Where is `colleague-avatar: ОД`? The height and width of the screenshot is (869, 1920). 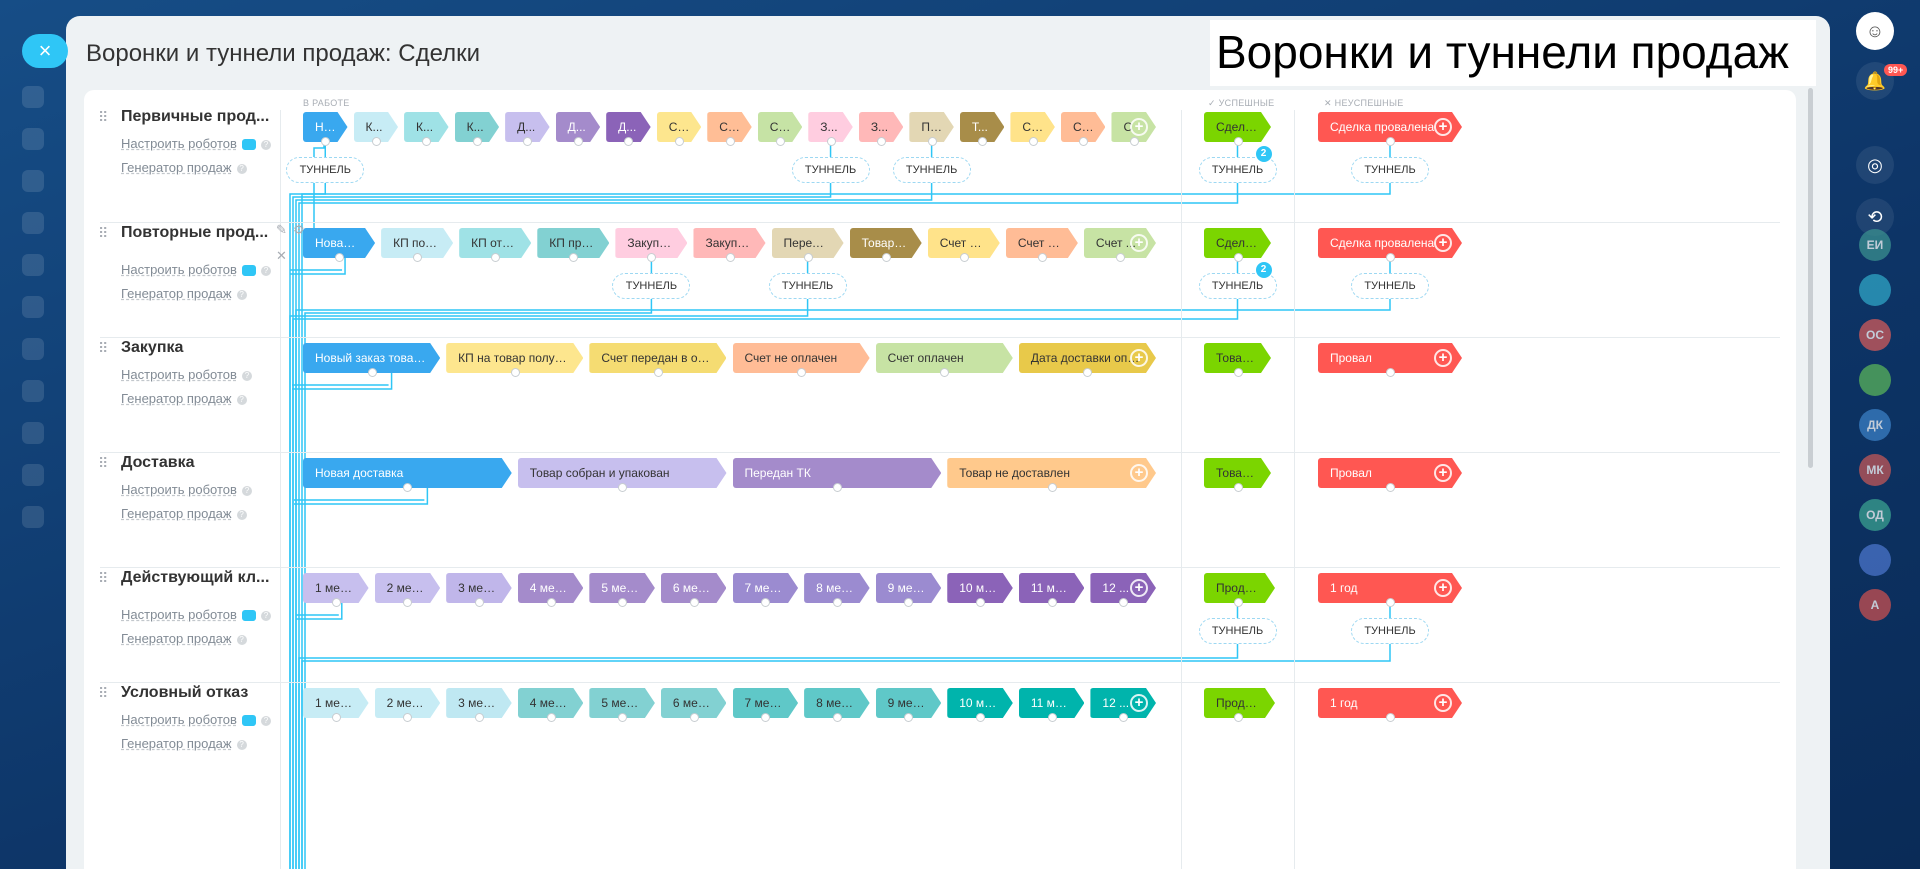
colleague-avatar: ОД is located at coordinates (1875, 515).